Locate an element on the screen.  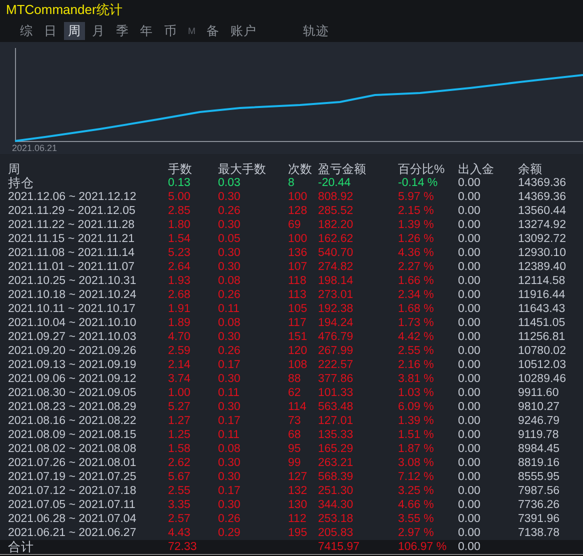
table-cell-text: 9246.79 is located at coordinates (539, 421).